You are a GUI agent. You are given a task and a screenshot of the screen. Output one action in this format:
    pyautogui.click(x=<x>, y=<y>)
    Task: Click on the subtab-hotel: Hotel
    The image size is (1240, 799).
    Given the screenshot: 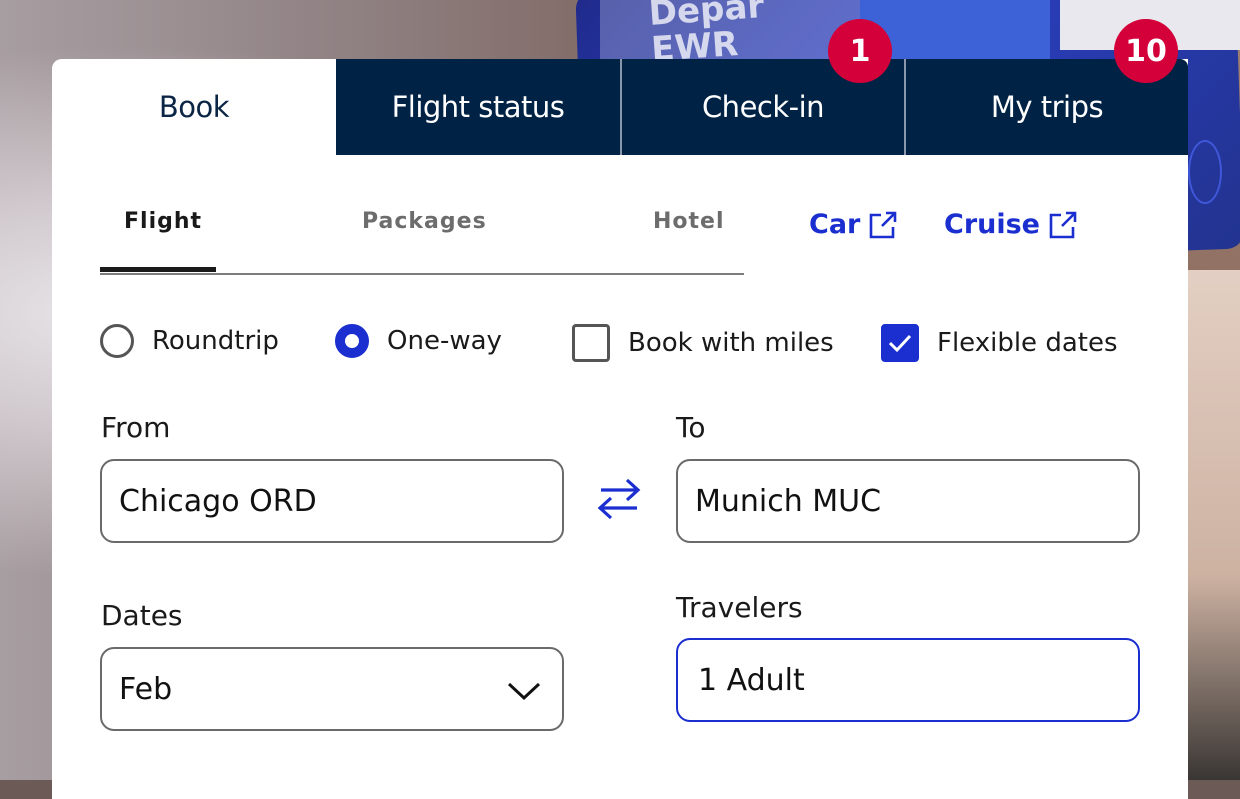 What is the action you would take?
    pyautogui.click(x=689, y=221)
    